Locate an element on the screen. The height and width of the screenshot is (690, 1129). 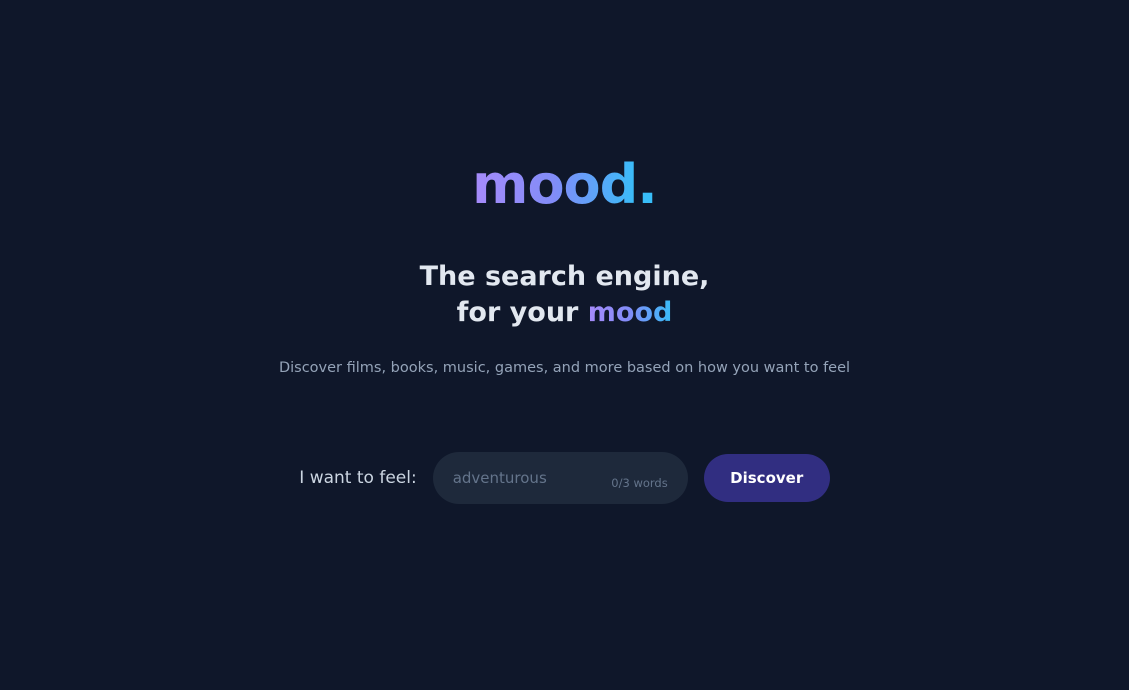
logo-word: mood is located at coordinates (555, 184).